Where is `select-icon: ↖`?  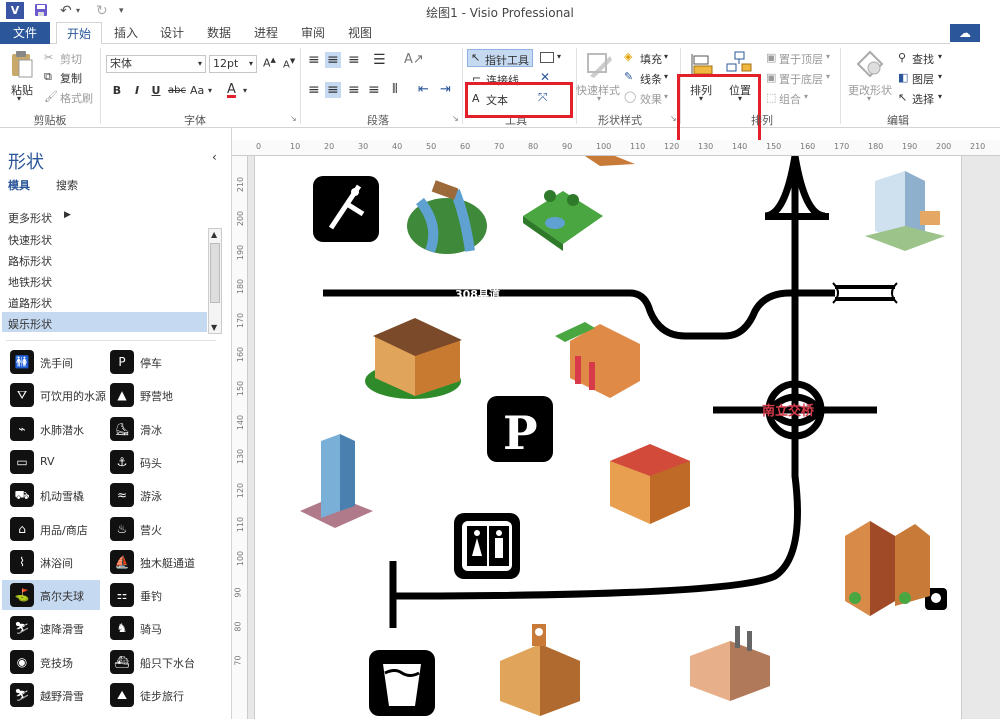
select-icon: ↖ is located at coordinates (902, 97).